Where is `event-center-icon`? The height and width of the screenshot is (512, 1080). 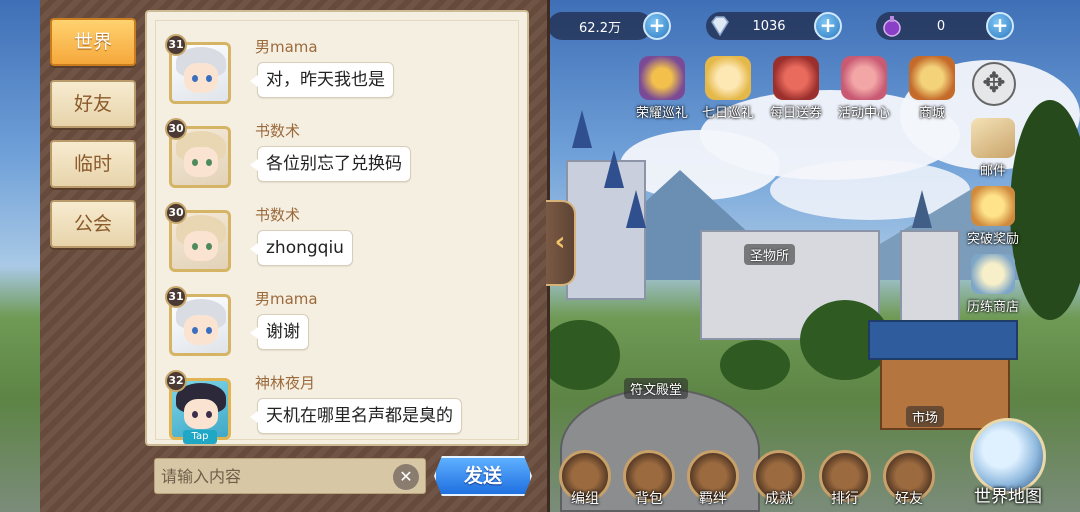
event-center-icon is located at coordinates (864, 78).